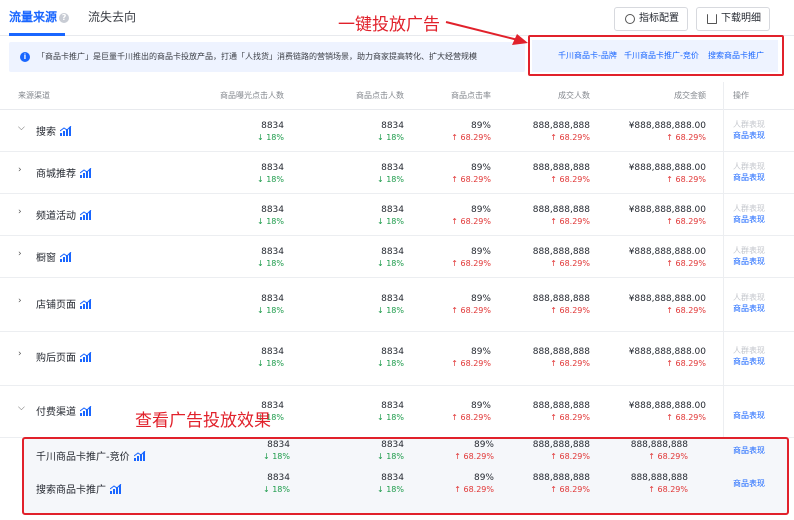 The width and height of the screenshot is (794, 520). What do you see at coordinates (561, 179) in the screenshot?
I see `buyers-delta: ↑ 68.29%` at bounding box center [561, 179].